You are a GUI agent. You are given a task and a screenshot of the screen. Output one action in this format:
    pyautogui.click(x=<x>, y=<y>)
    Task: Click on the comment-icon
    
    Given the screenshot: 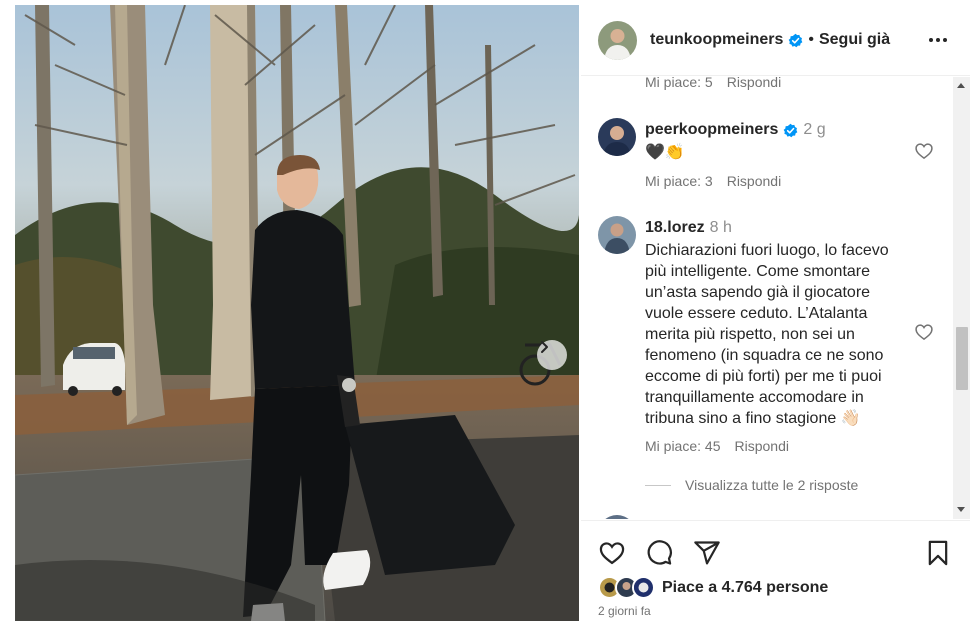 What is the action you would take?
    pyautogui.click(x=659, y=553)
    